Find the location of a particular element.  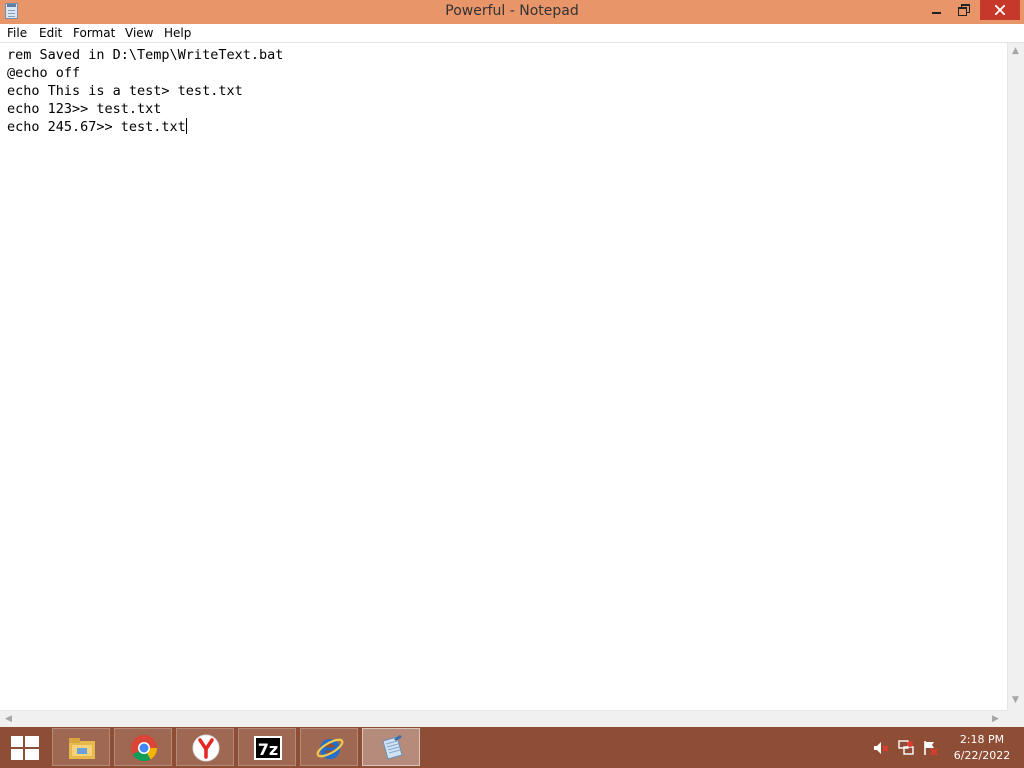

close-button is located at coordinates (1000, 10).